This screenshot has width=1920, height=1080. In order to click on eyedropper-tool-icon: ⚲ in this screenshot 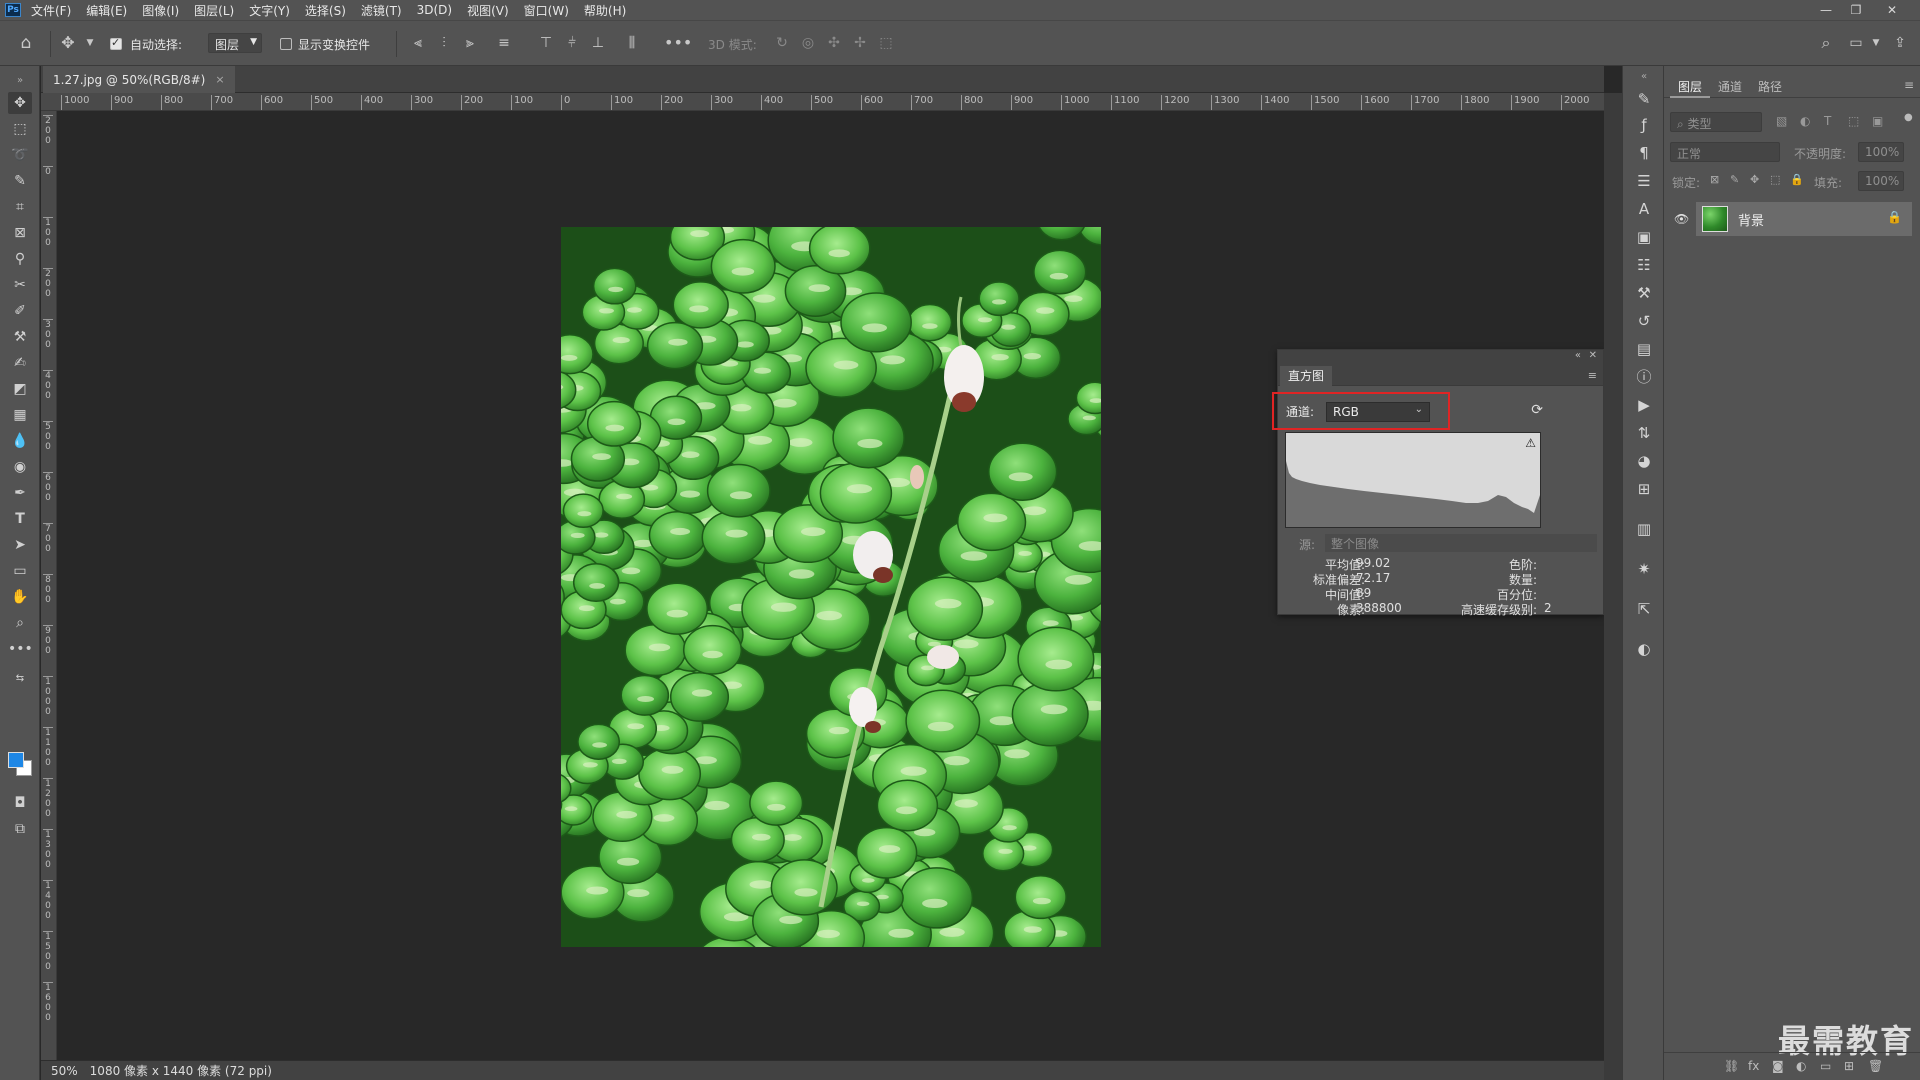, I will do `click(20, 259)`.